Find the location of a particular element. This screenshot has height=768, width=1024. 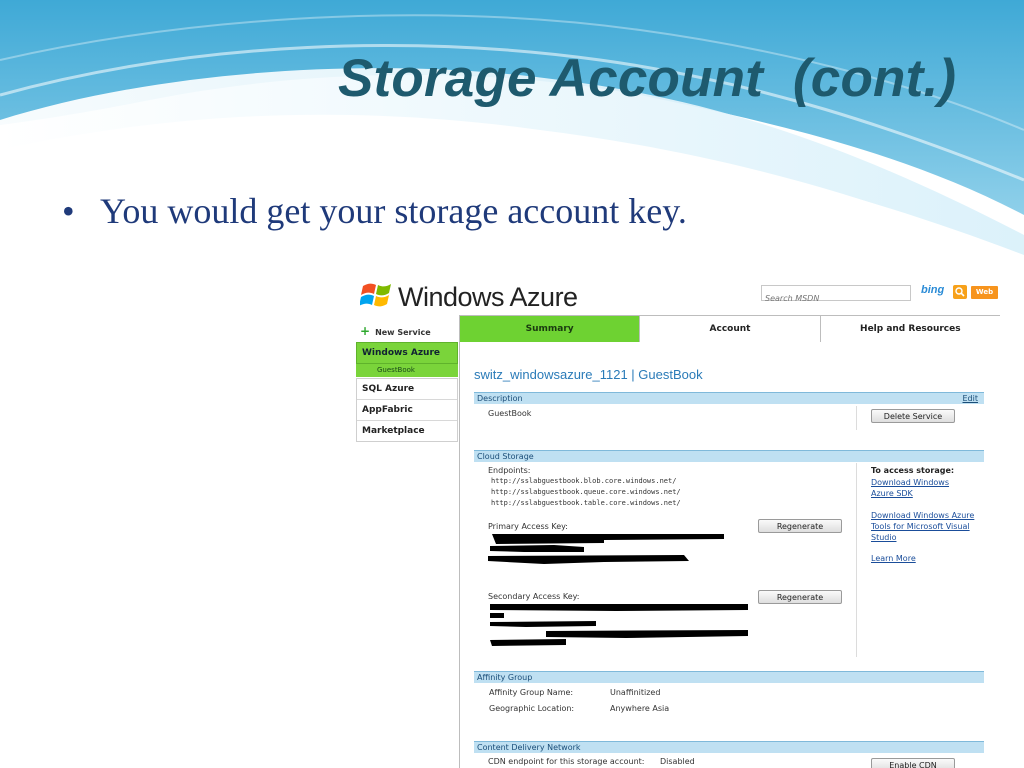

web-button: Web is located at coordinates (984, 292).